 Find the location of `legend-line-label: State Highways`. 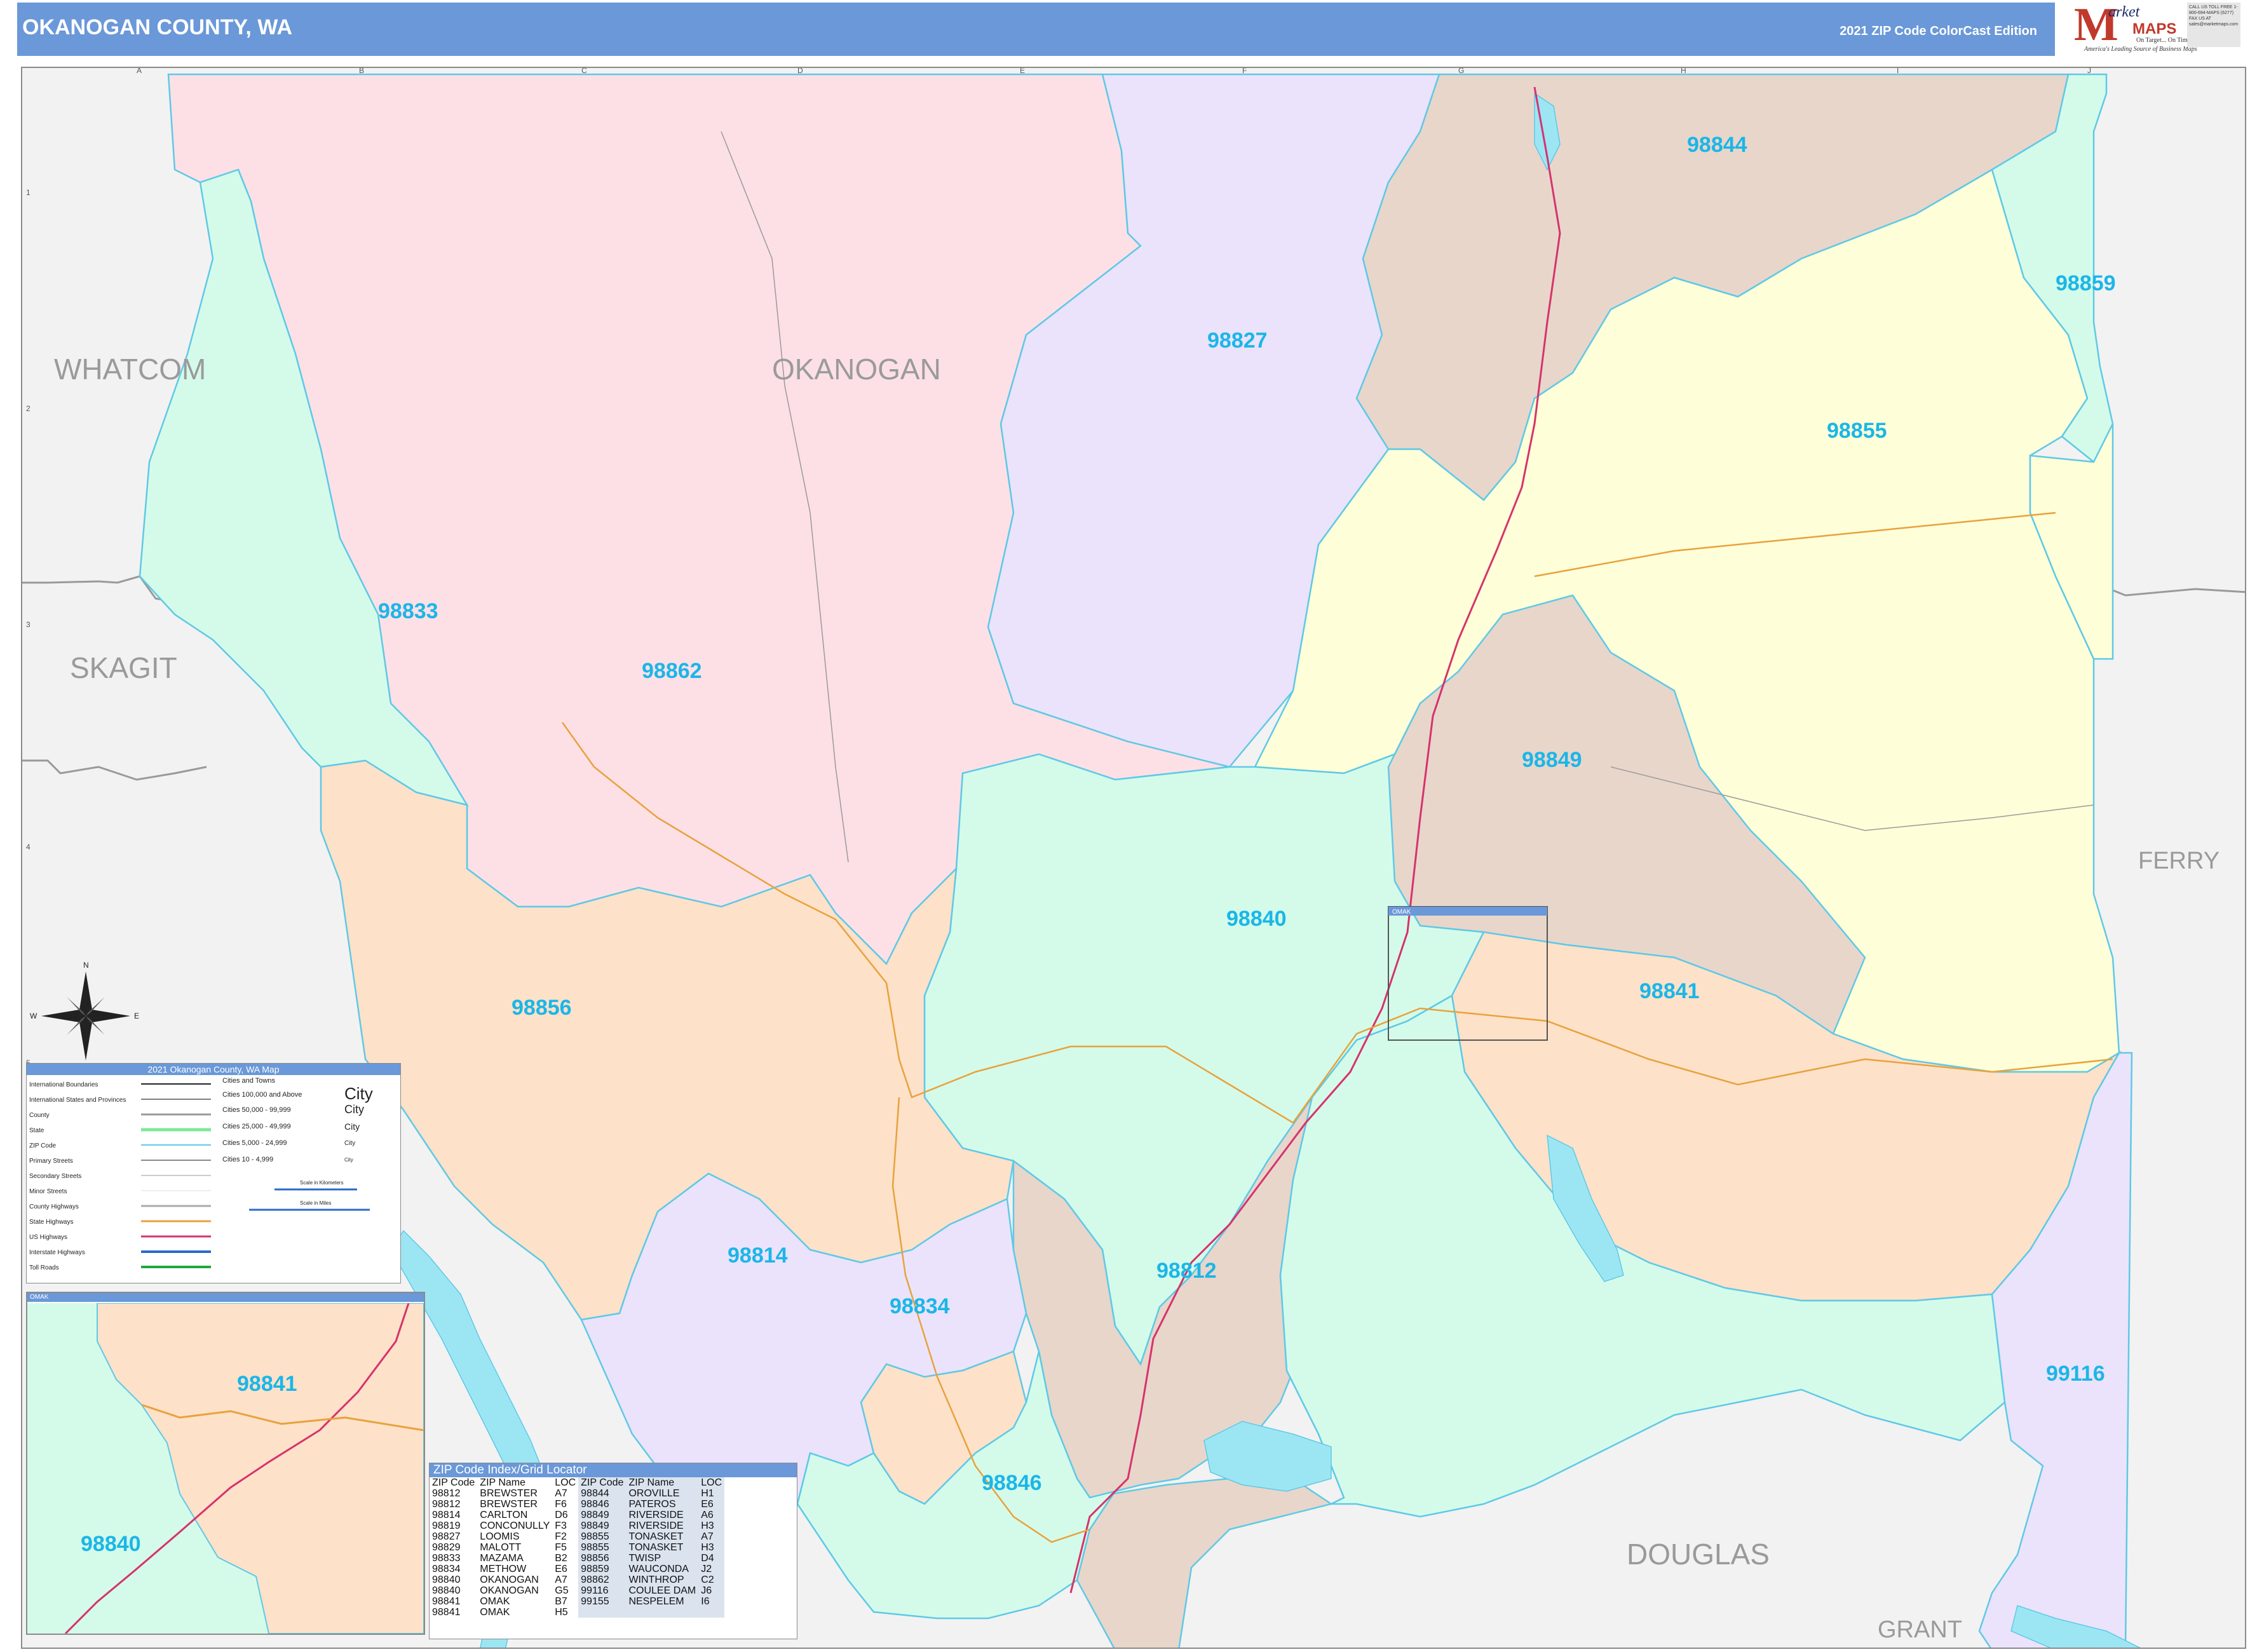

legend-line-label: State Highways is located at coordinates (51, 1222).